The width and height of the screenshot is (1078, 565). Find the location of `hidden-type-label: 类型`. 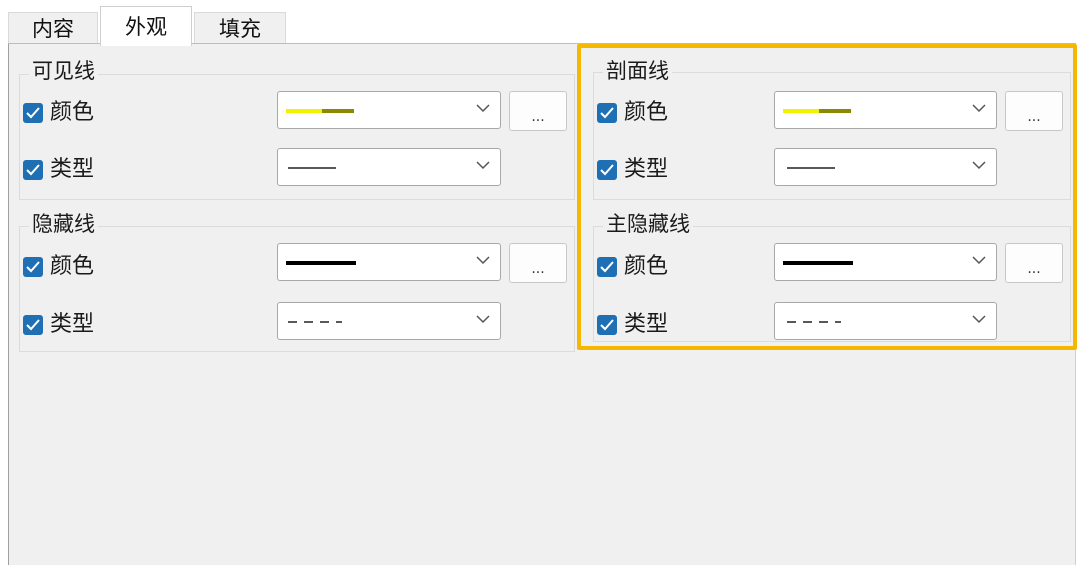

hidden-type-label: 类型 is located at coordinates (72, 324).